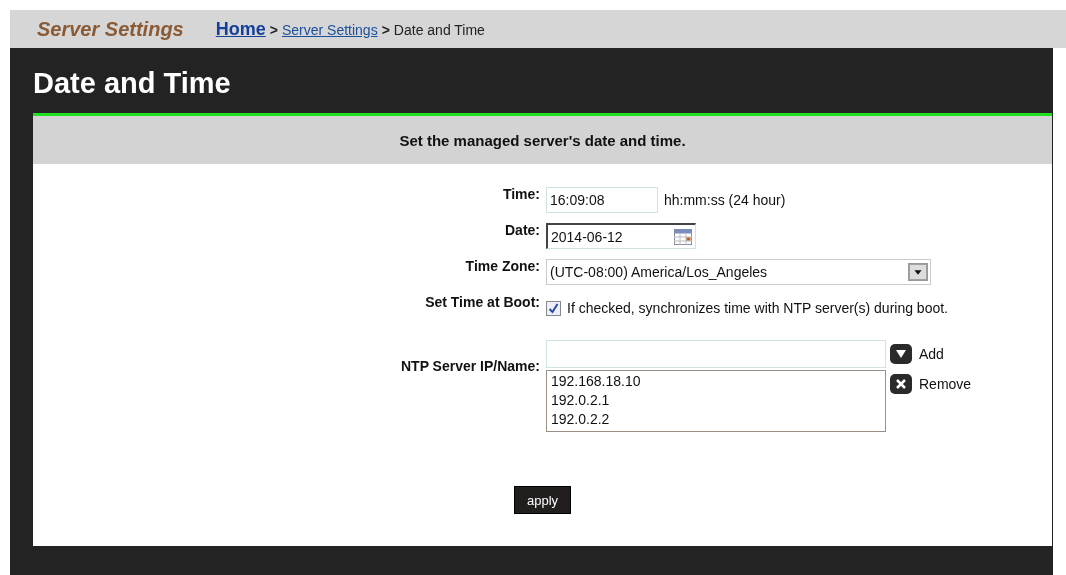  Describe the element at coordinates (621, 236) in the screenshot. I see `date-field: 2014-06-12` at that location.